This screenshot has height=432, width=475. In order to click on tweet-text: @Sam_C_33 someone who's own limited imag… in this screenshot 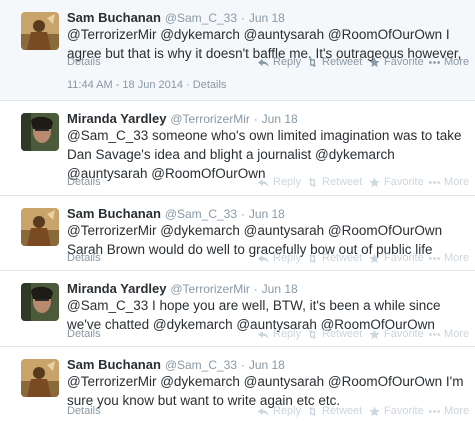, I will do `click(264, 154)`.